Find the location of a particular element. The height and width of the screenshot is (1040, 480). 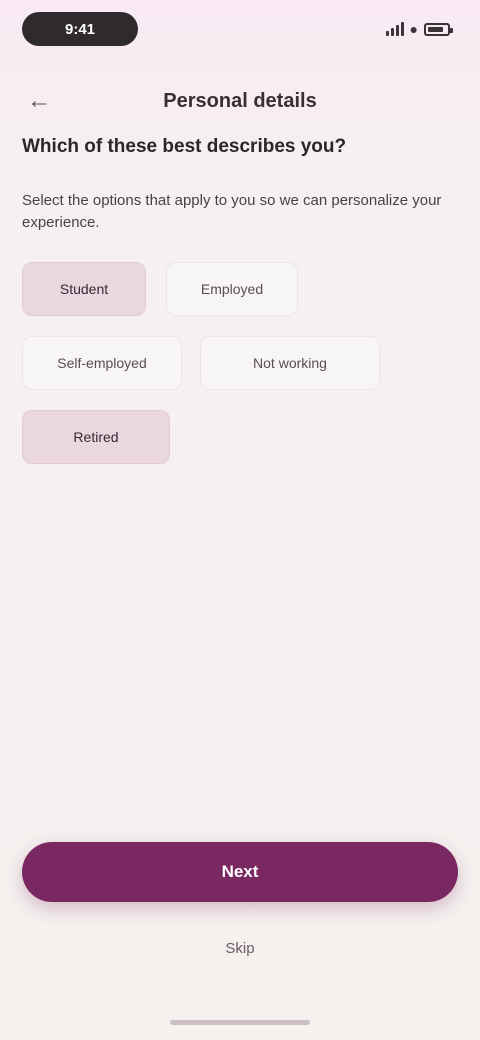

page-title: Personal details is located at coordinates (240, 101).